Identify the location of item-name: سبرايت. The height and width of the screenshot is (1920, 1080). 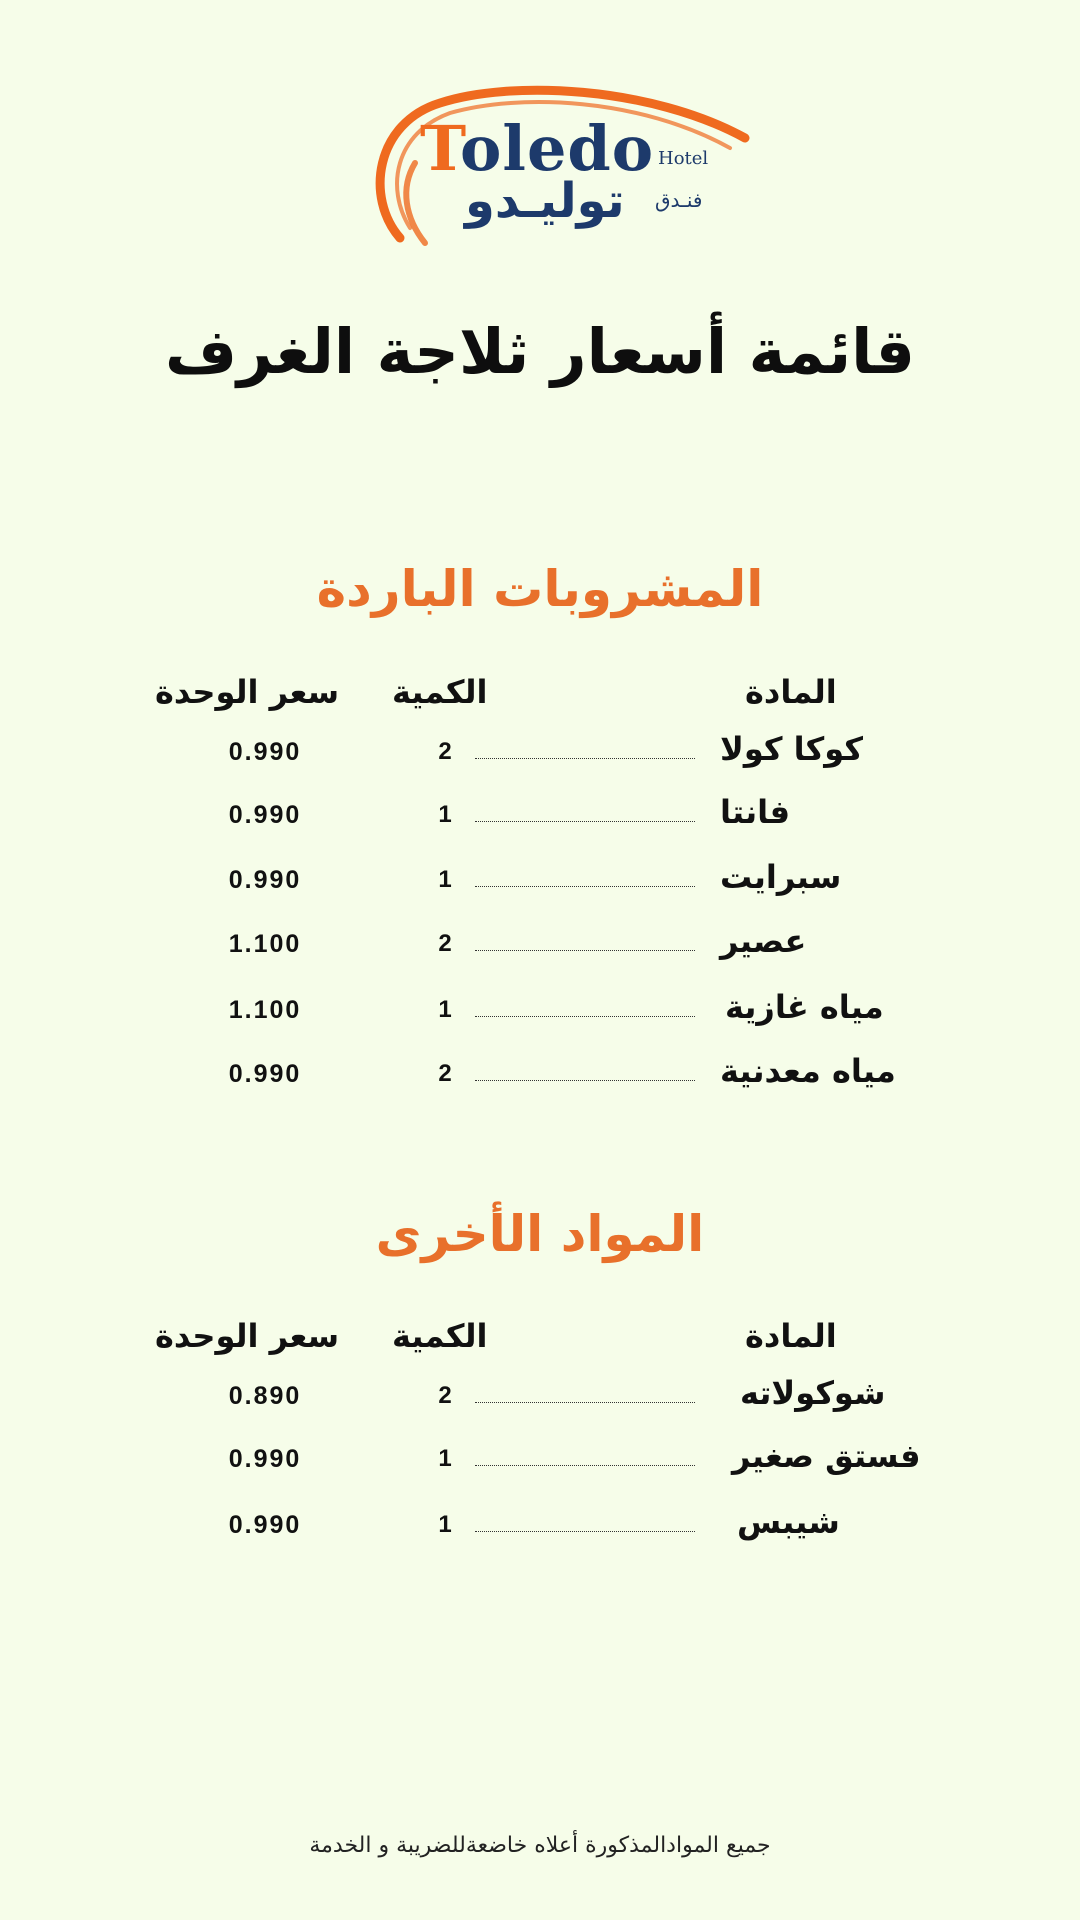
(781, 877).